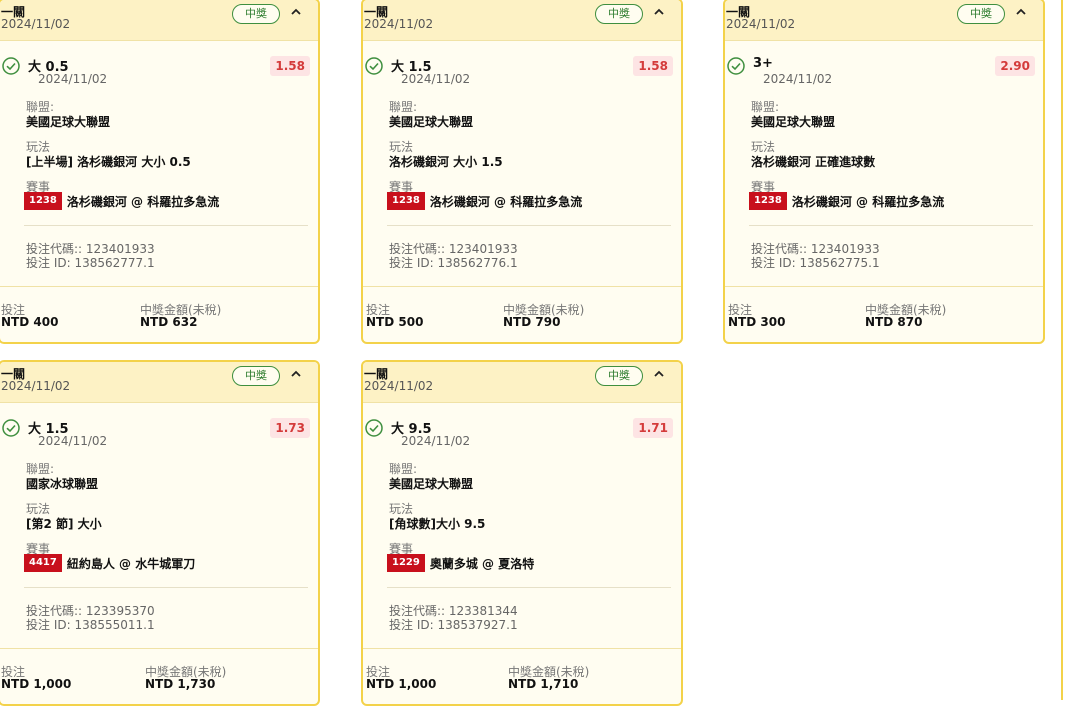 Image resolution: width=1080 pixels, height=706 pixels. I want to click on event-name: 紐約島人 @ 水牛城軍刀, so click(131, 563).